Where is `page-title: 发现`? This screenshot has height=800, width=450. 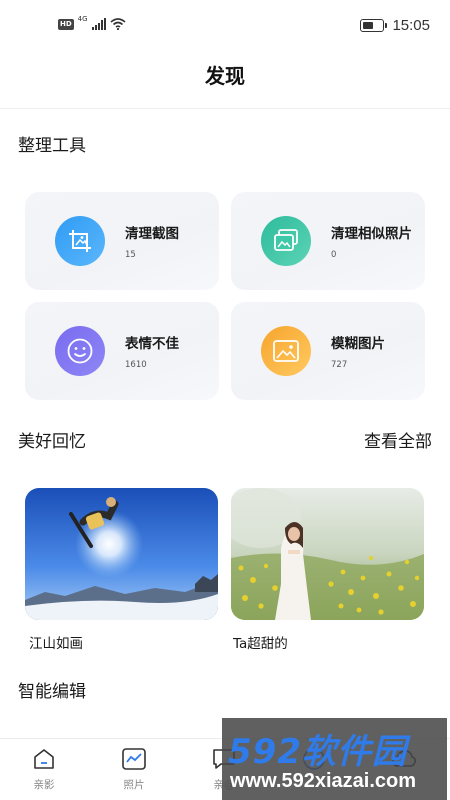 page-title: 发现 is located at coordinates (225, 76).